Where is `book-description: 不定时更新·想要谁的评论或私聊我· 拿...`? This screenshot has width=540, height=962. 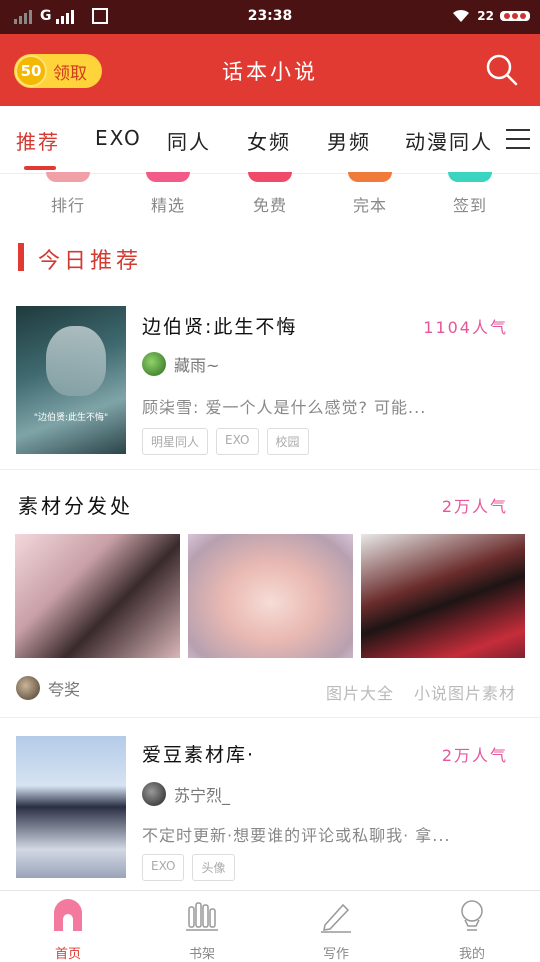 book-description: 不定时更新·想要谁的评论或私聊我· 拿... is located at coordinates (296, 835).